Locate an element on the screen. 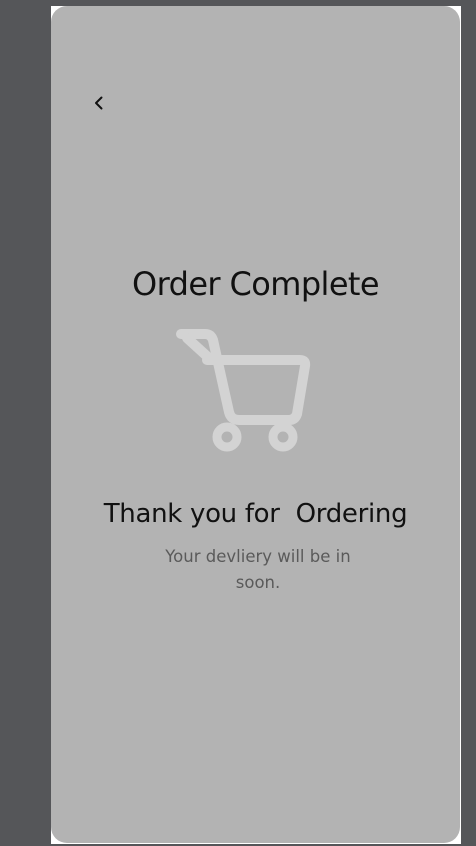 This screenshot has height=846, width=476. back-button is located at coordinates (99, 103).